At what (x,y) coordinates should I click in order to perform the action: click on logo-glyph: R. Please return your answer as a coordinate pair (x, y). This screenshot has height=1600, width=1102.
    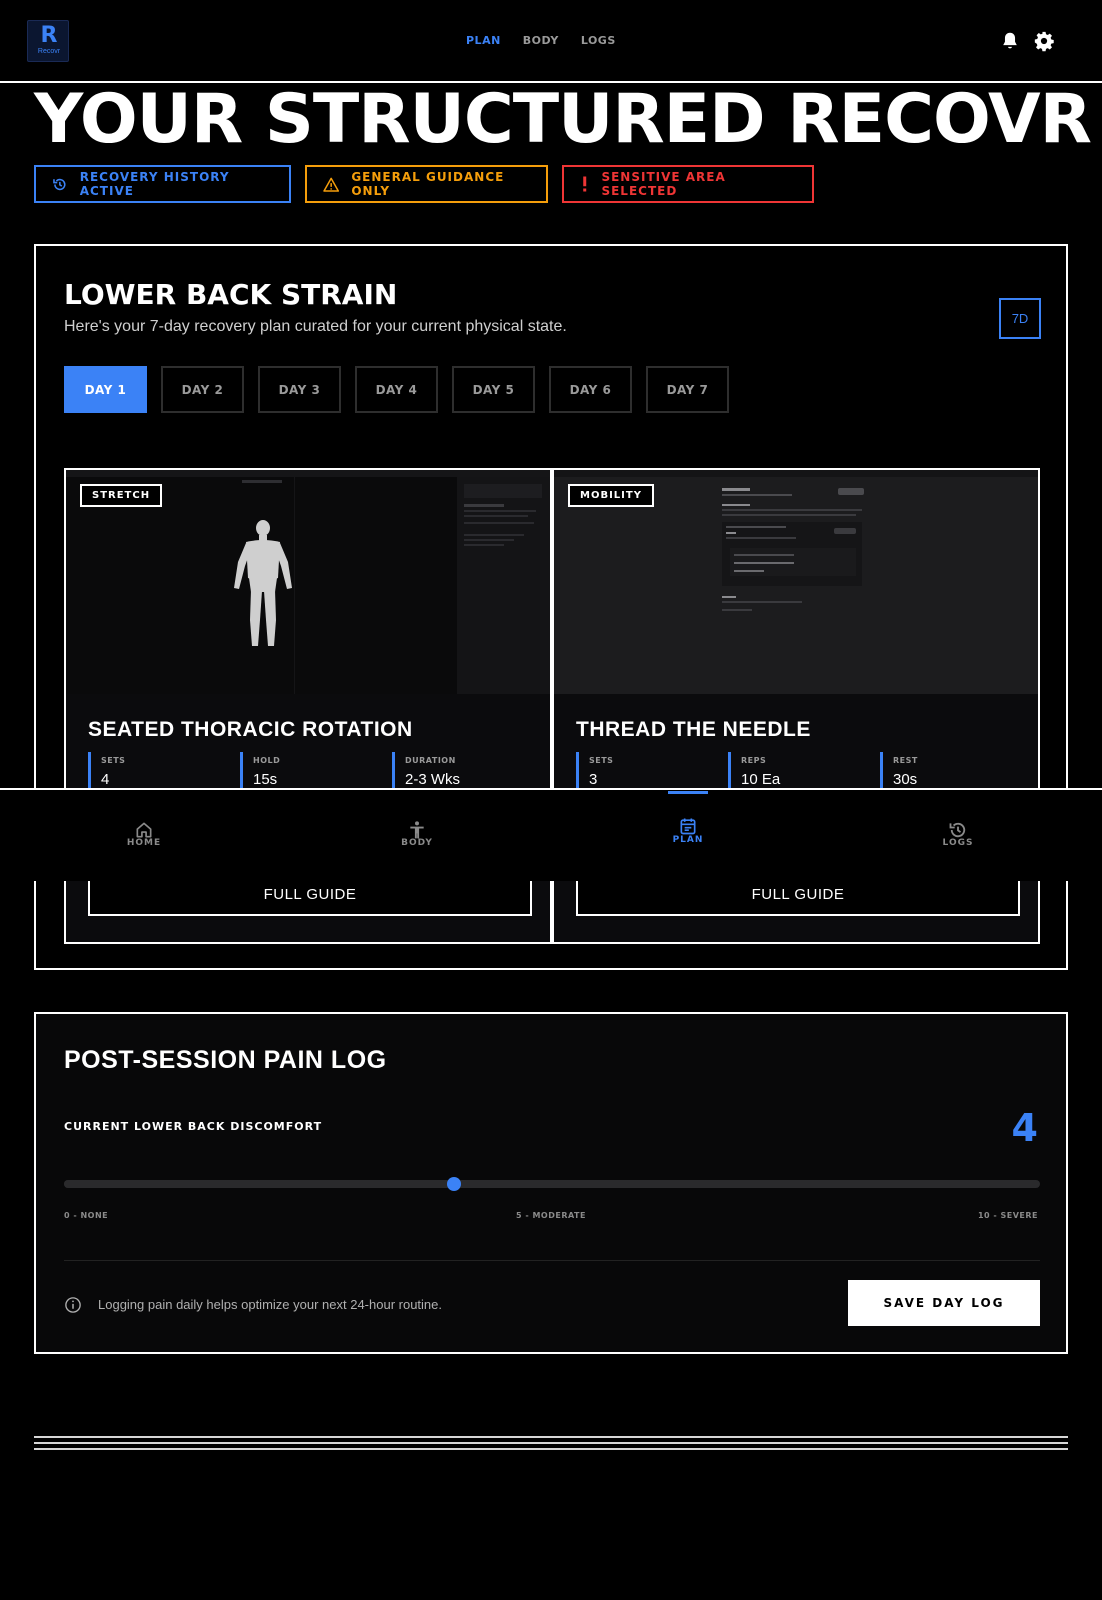
    Looking at the image, I should click on (49, 35).